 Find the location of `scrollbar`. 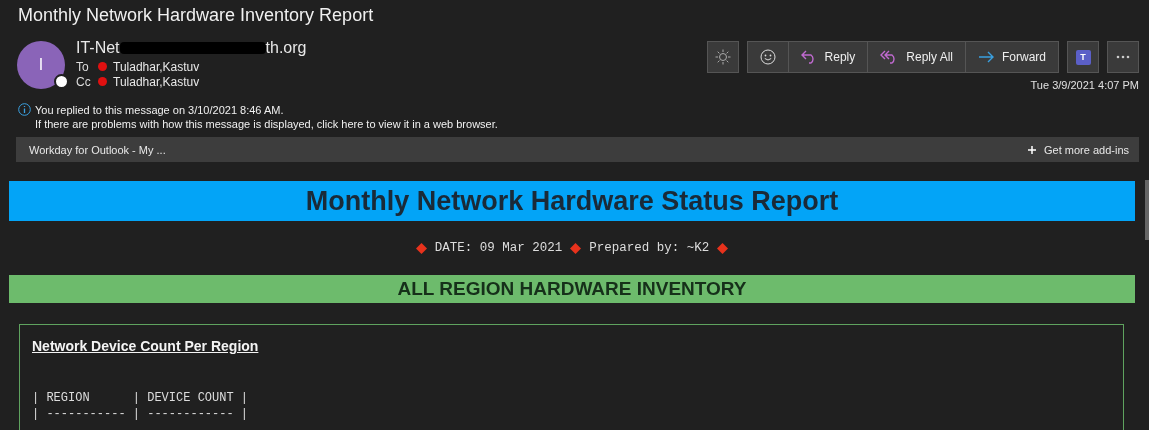

scrollbar is located at coordinates (1147, 210).